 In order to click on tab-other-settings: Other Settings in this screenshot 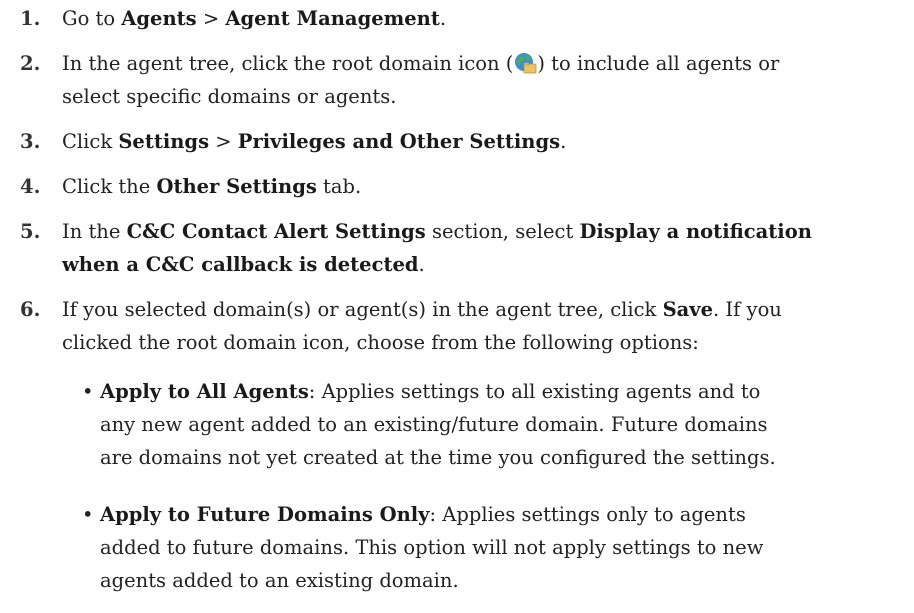, I will do `click(236, 186)`.